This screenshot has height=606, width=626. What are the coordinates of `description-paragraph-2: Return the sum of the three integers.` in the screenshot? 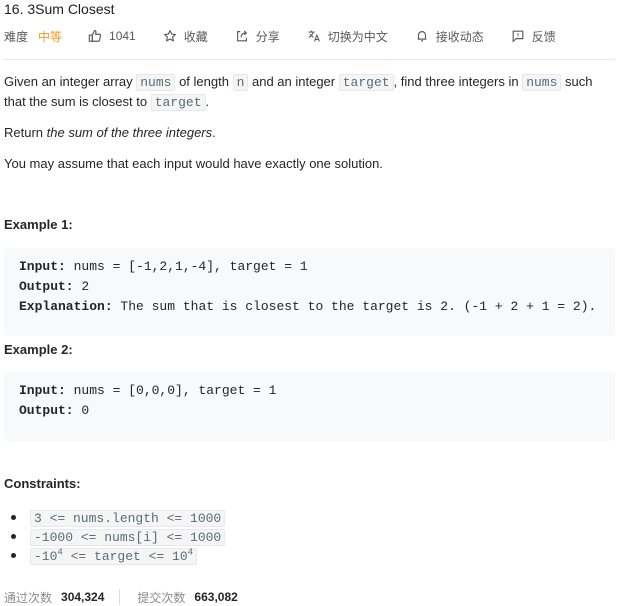 It's located at (110, 132).